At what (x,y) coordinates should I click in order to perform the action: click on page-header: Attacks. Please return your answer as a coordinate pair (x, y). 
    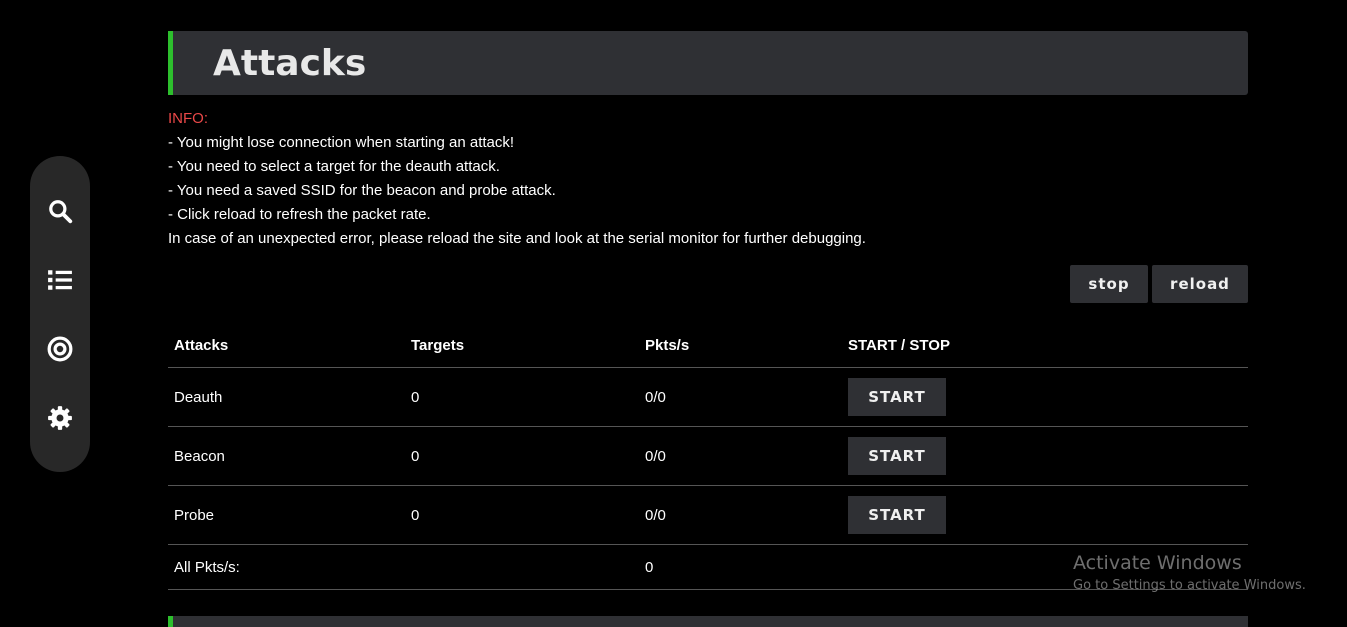
    Looking at the image, I should click on (708, 63).